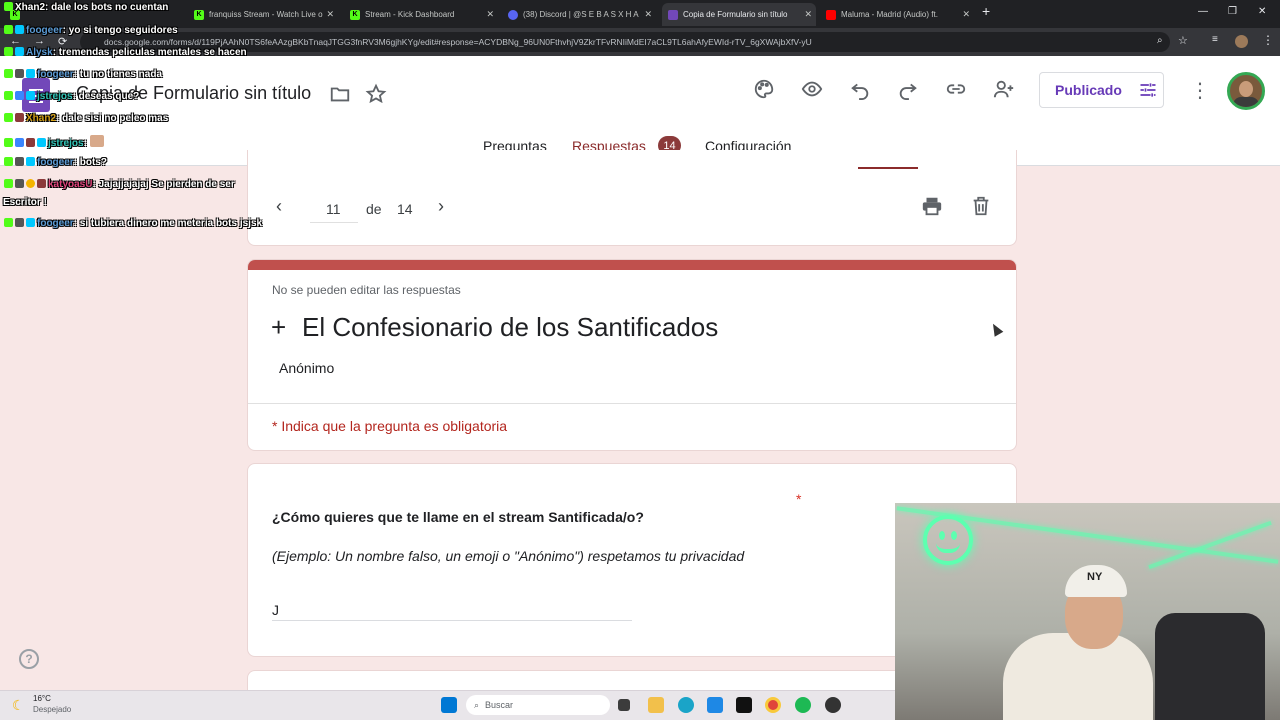 This screenshot has width=1280, height=720. What do you see at coordinates (986, 11) in the screenshot?
I see `new-tab-button: +` at bounding box center [986, 11].